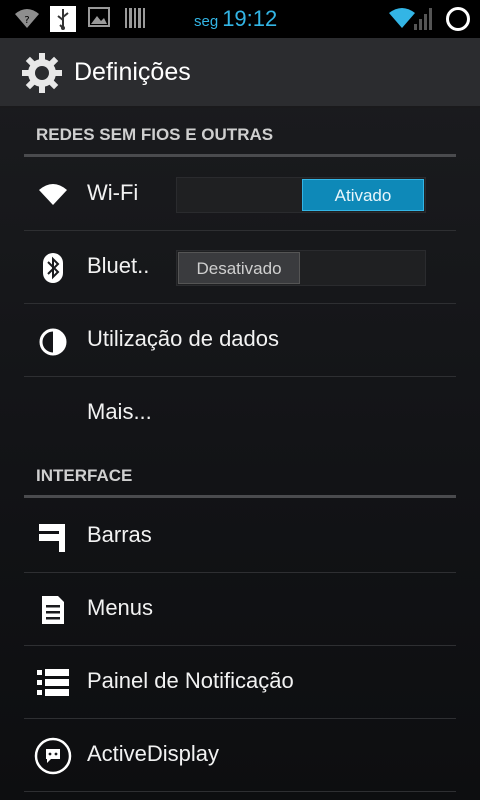 Image resolution: width=480 pixels, height=800 pixels. Describe the element at coordinates (53, 756) in the screenshot. I see `chat-icon` at that location.